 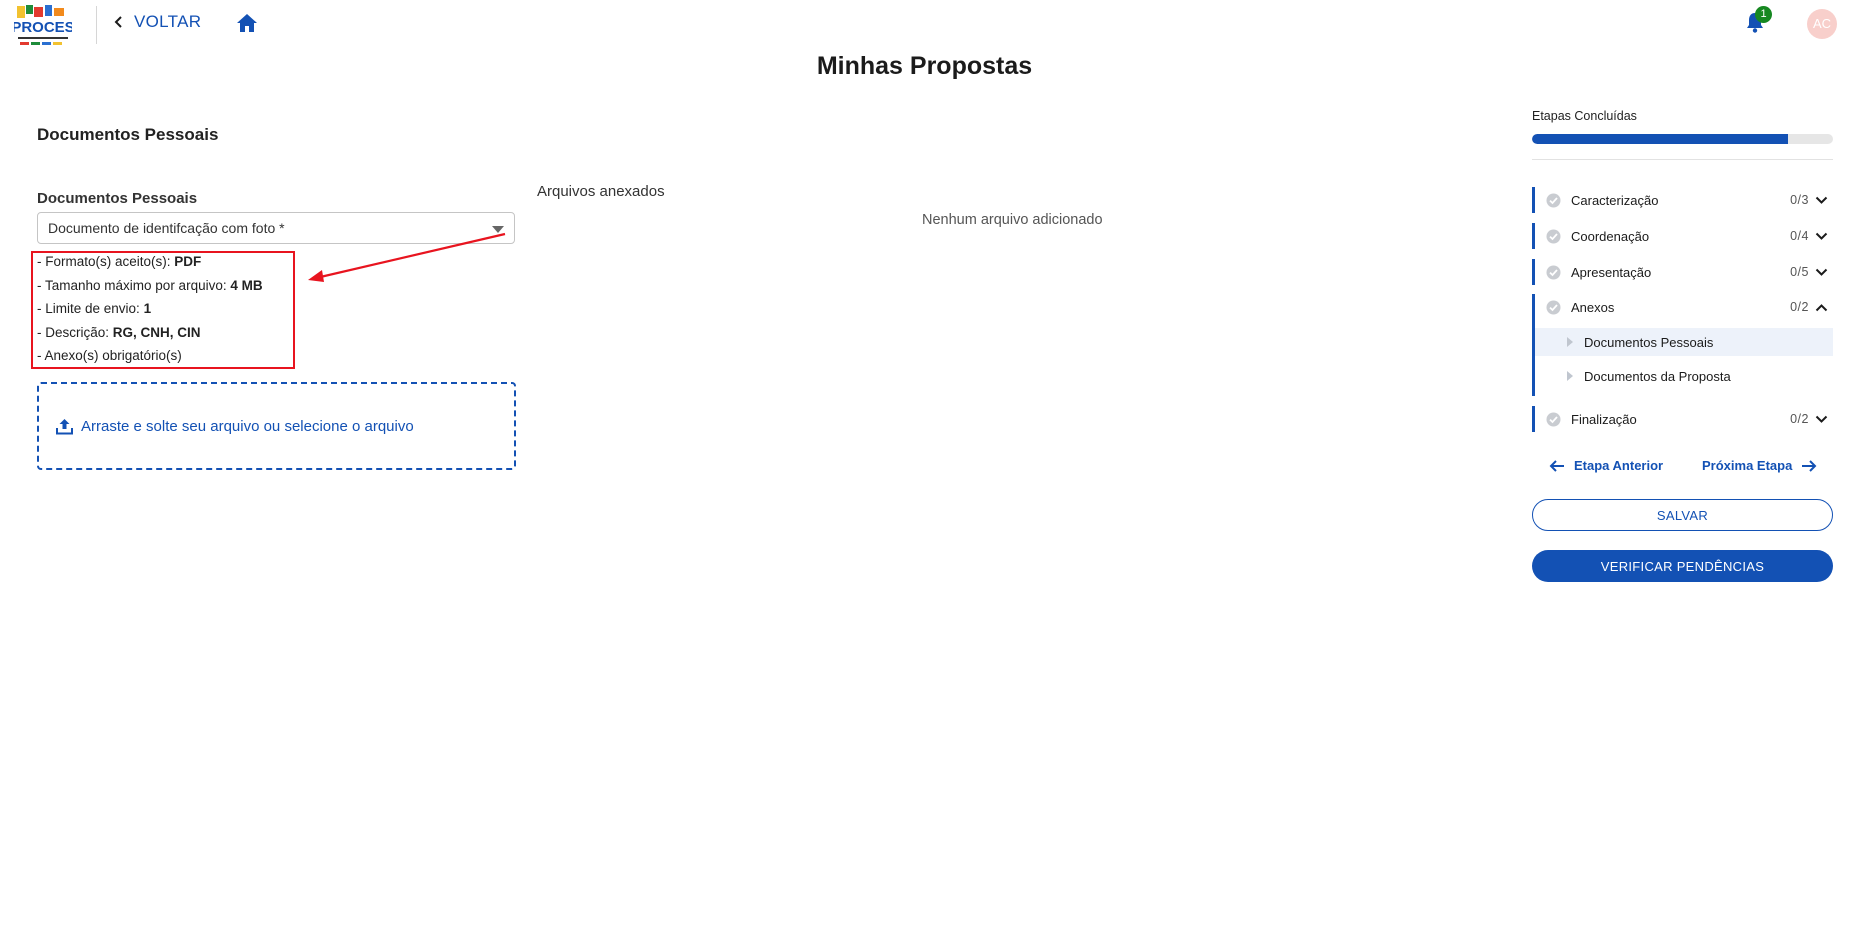 What do you see at coordinates (1747, 465) in the screenshot?
I see `next-step-label: Próxima Etapa` at bounding box center [1747, 465].